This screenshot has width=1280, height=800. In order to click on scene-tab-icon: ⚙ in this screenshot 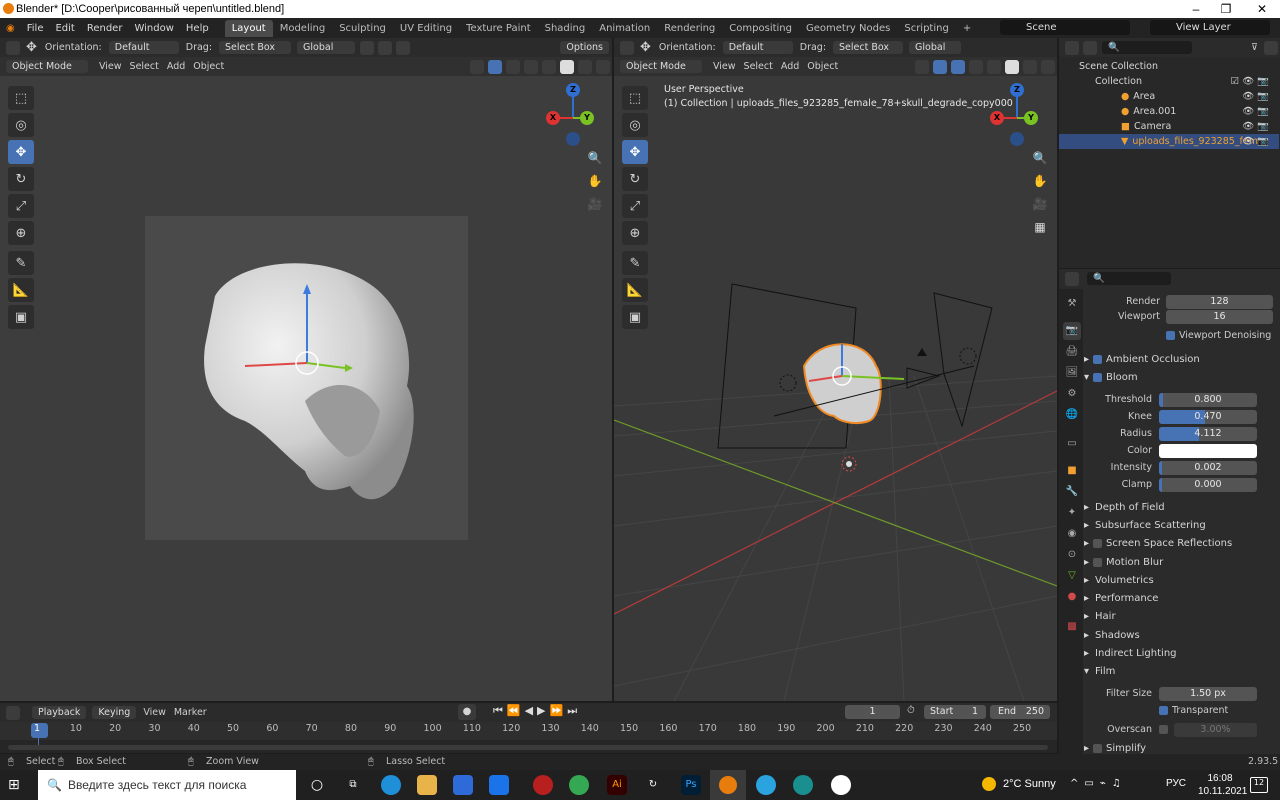, I will do `click(1072, 394)`.